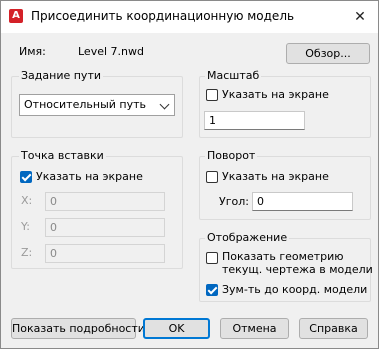 The image size is (379, 349). Describe the element at coordinates (283, 256) in the screenshot. I see `show-geometry-label-line1: Показать геометрию` at that location.